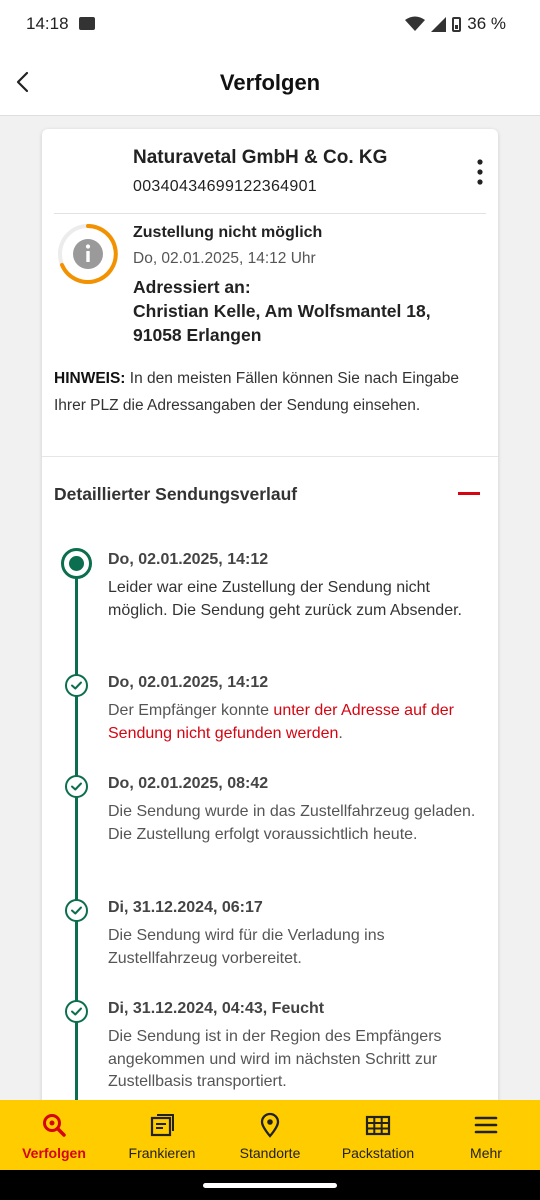  I want to click on hamburger-menu-icon, so click(486, 1125).